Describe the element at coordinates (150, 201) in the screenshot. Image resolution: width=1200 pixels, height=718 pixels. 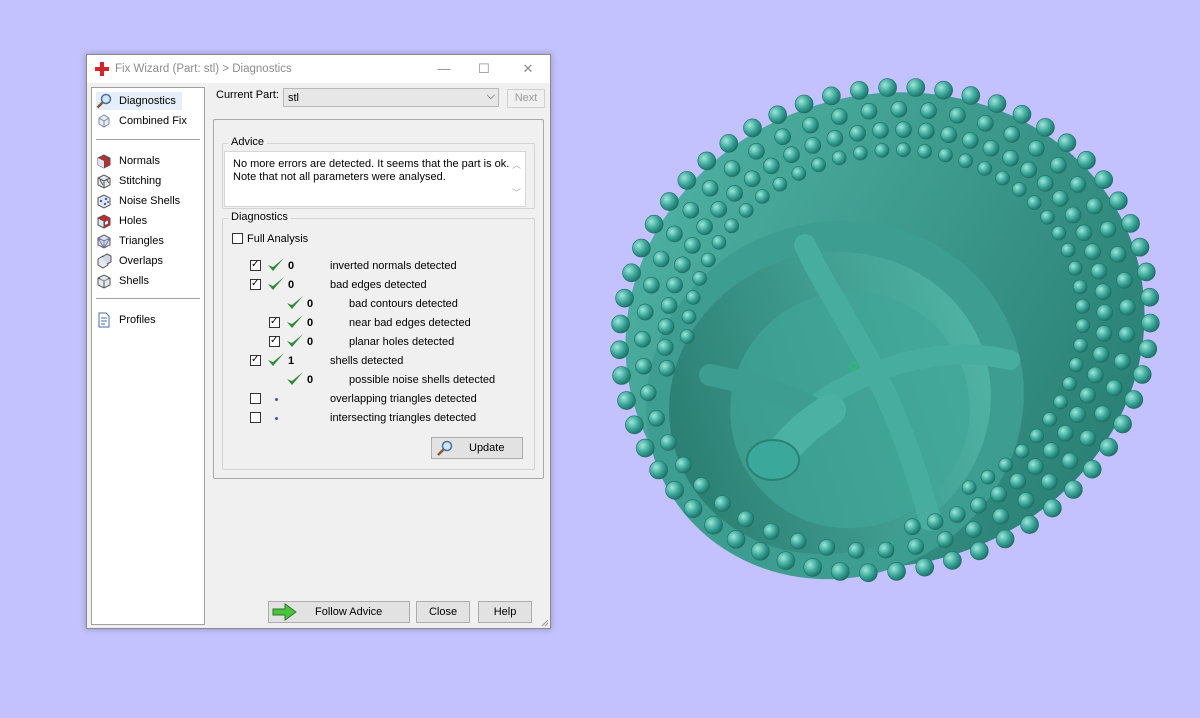
I see `sidebar-item-label: Noise Shells` at that location.